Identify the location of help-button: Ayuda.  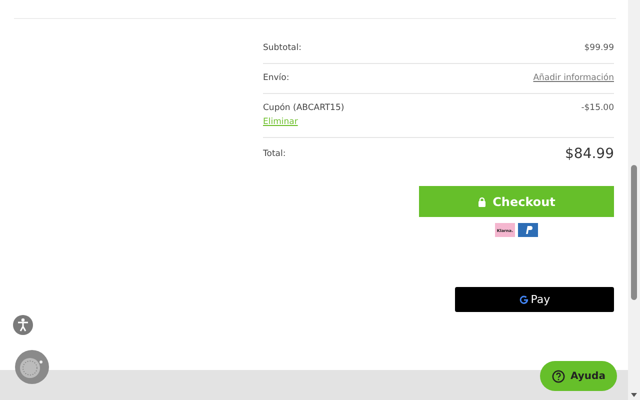
(578, 376).